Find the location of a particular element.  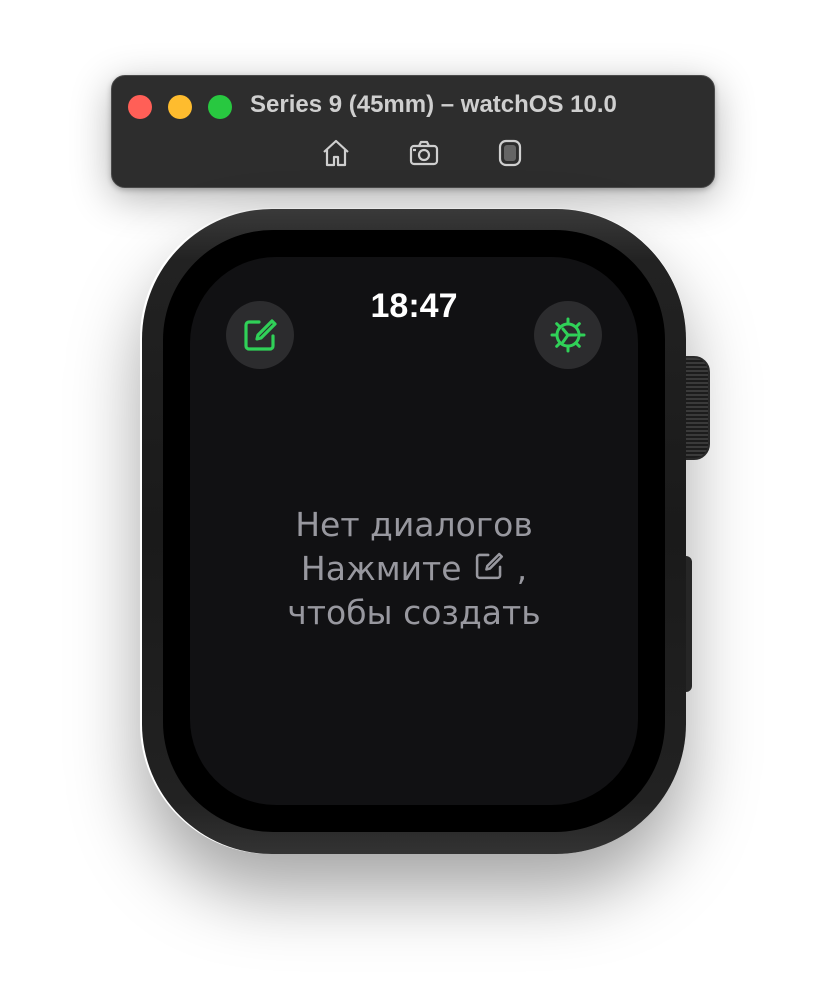

watch-rotate-icon is located at coordinates (510, 153).